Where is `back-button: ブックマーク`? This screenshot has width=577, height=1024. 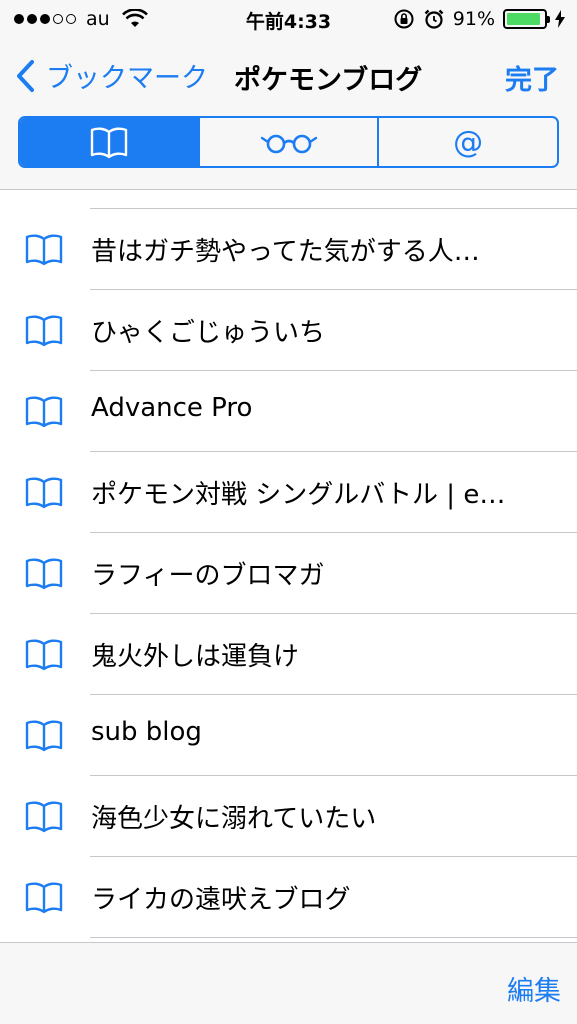 back-button: ブックマーク is located at coordinates (111, 75).